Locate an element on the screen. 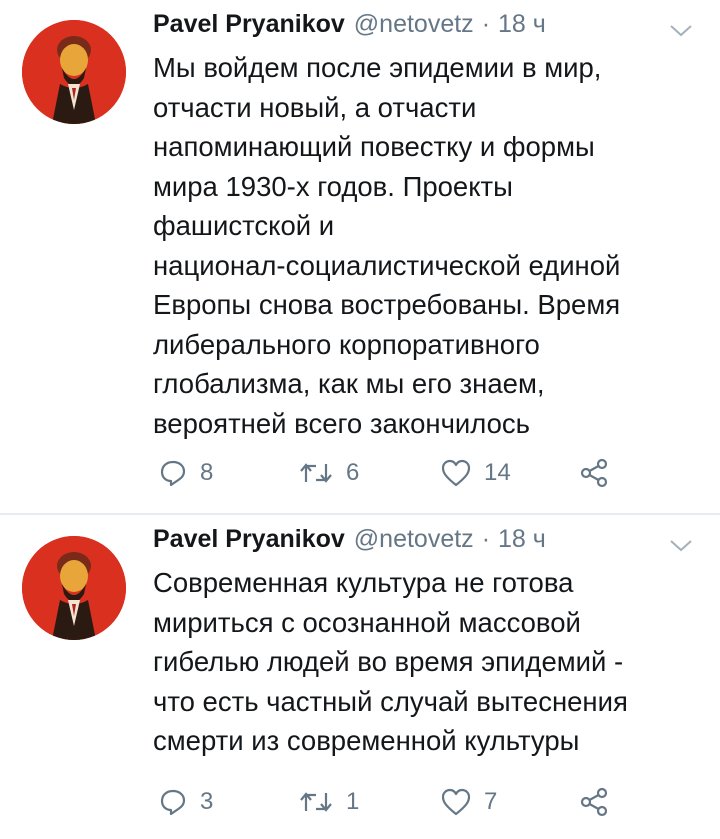 Image resolution: width=720 pixels, height=839 pixels. retweet-count: 1 is located at coordinates (353, 801).